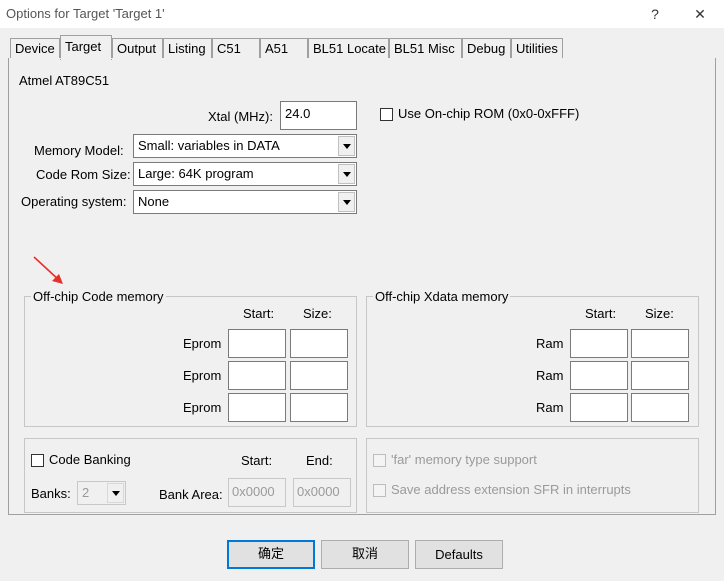 Image resolution: width=724 pixels, height=581 pixels. I want to click on tab-bl51-misc: BL51 Misc, so click(425, 48).